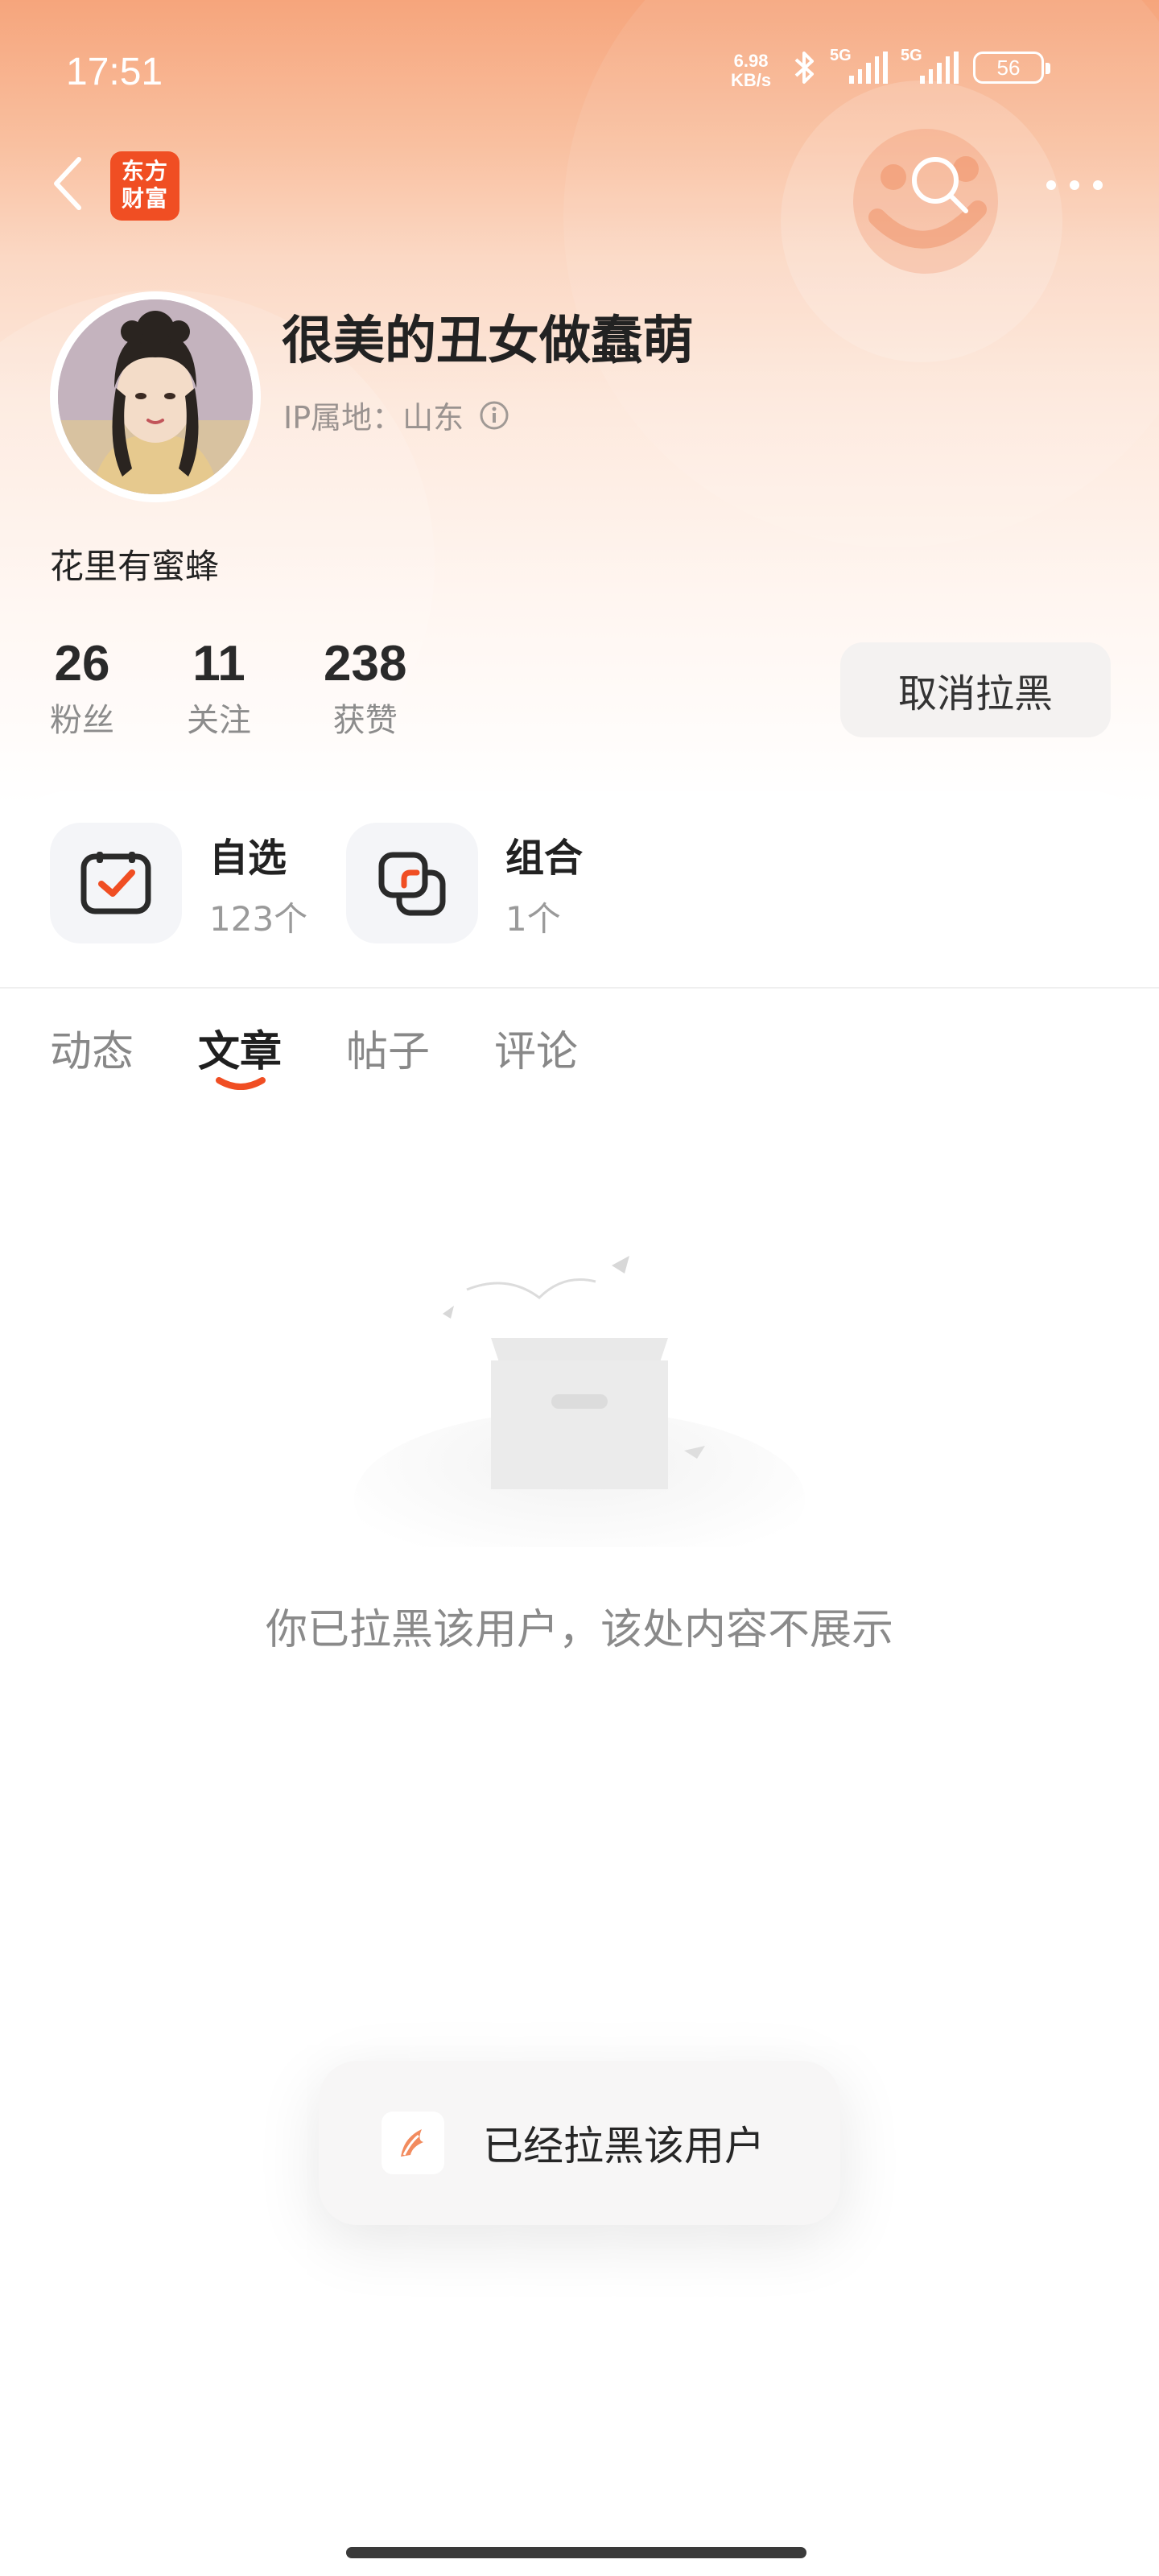 The width and height of the screenshot is (1159, 2576). I want to click on app-logo: 东方 财富, so click(144, 186).